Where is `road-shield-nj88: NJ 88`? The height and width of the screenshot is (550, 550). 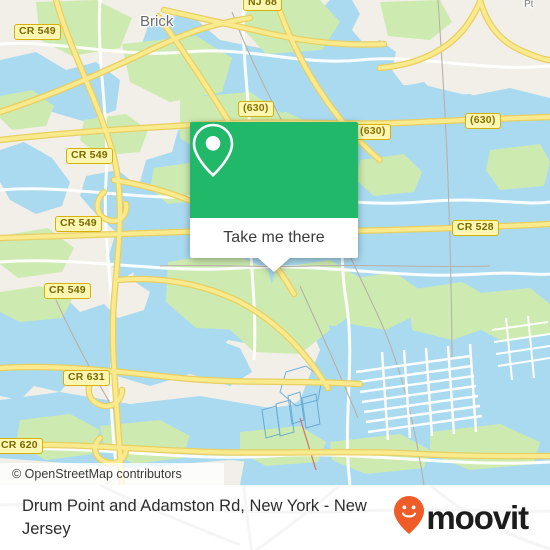
road-shield-nj88: NJ 88 is located at coordinates (263, 5).